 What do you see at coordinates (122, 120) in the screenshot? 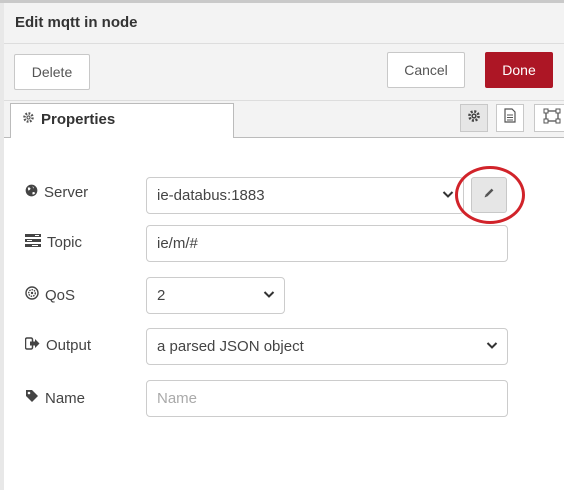
I see `tab-properties: Properties` at bounding box center [122, 120].